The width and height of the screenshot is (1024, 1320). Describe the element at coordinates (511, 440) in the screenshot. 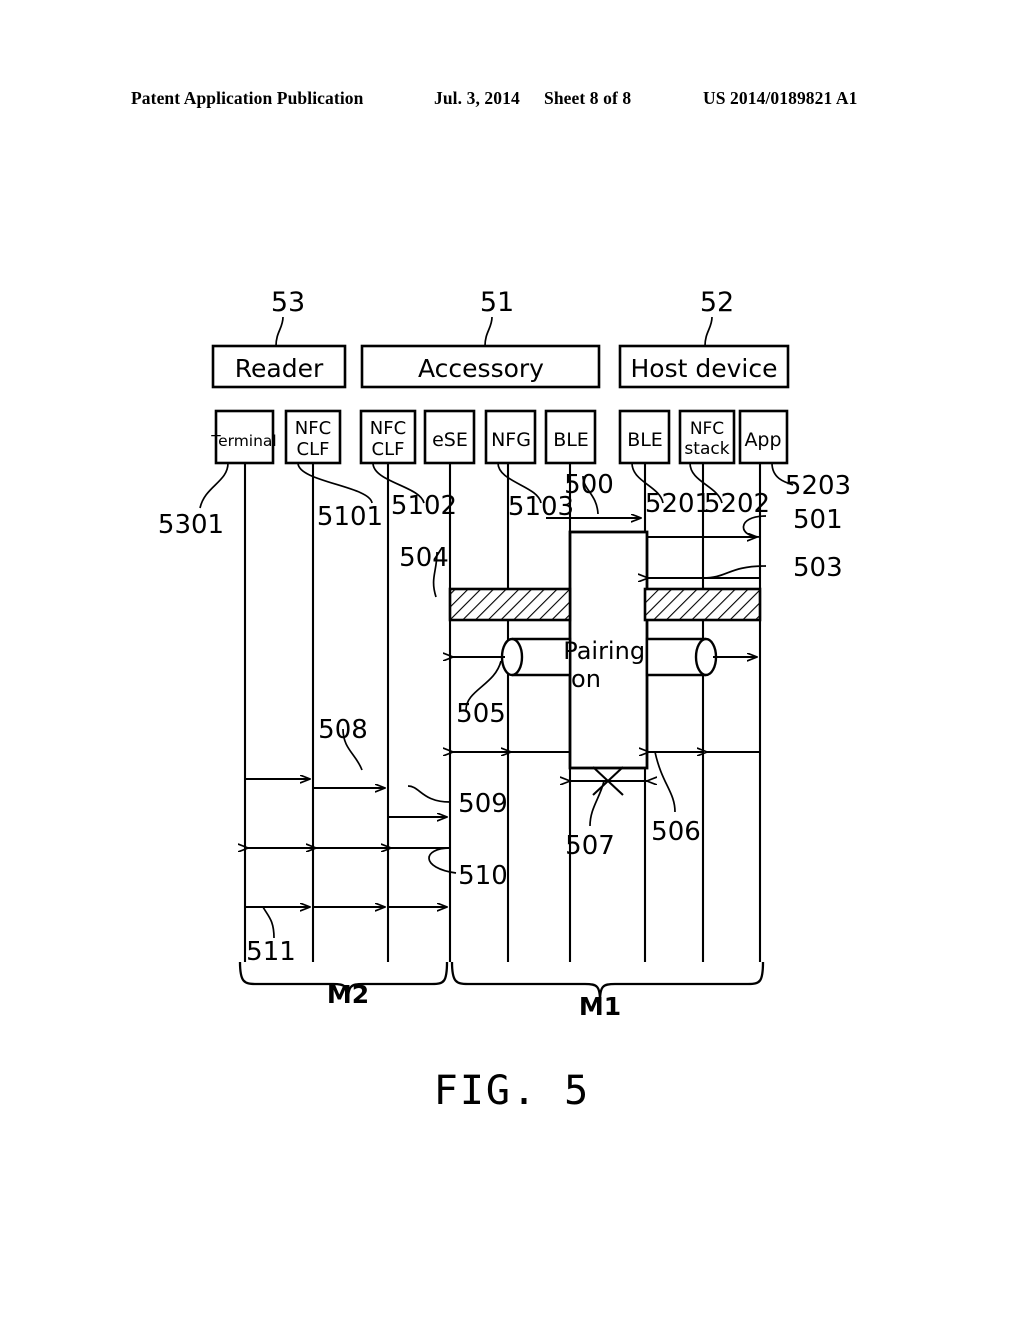

I see `label-nfg: NFG` at that location.